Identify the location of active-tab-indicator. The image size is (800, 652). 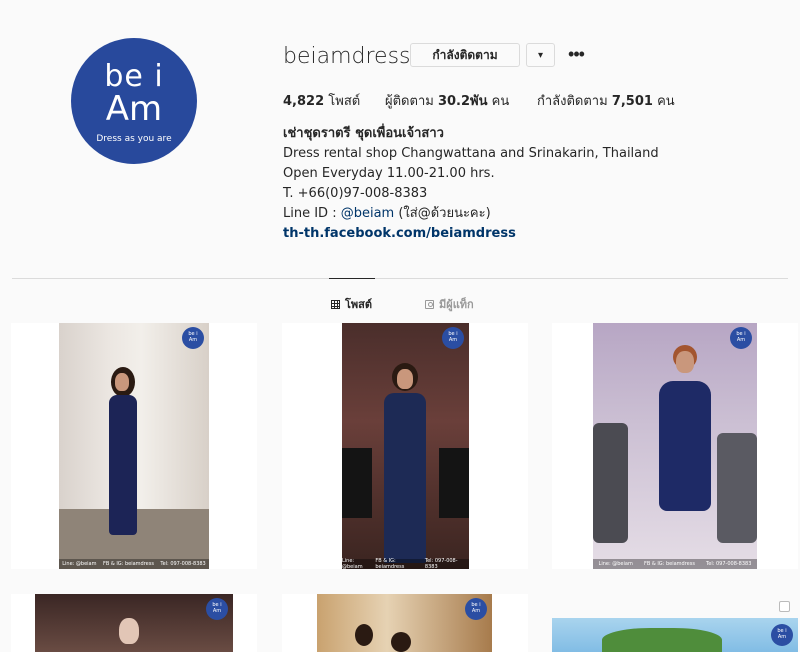
(352, 278).